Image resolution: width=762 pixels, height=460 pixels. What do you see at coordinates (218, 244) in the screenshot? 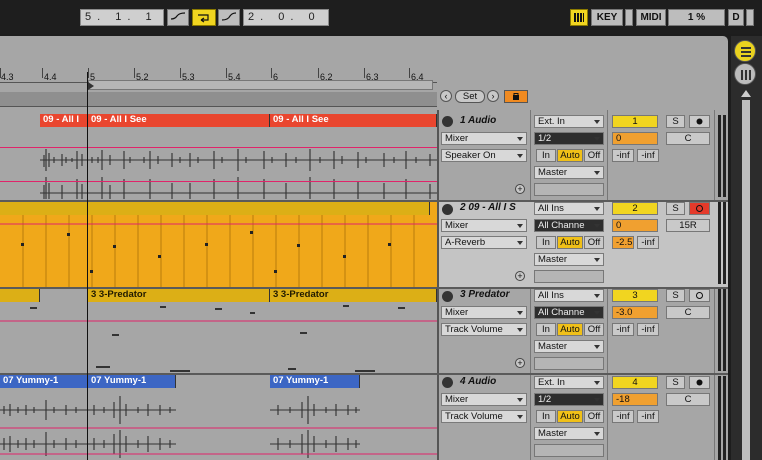
I see `track-2-lane` at bounding box center [218, 244].